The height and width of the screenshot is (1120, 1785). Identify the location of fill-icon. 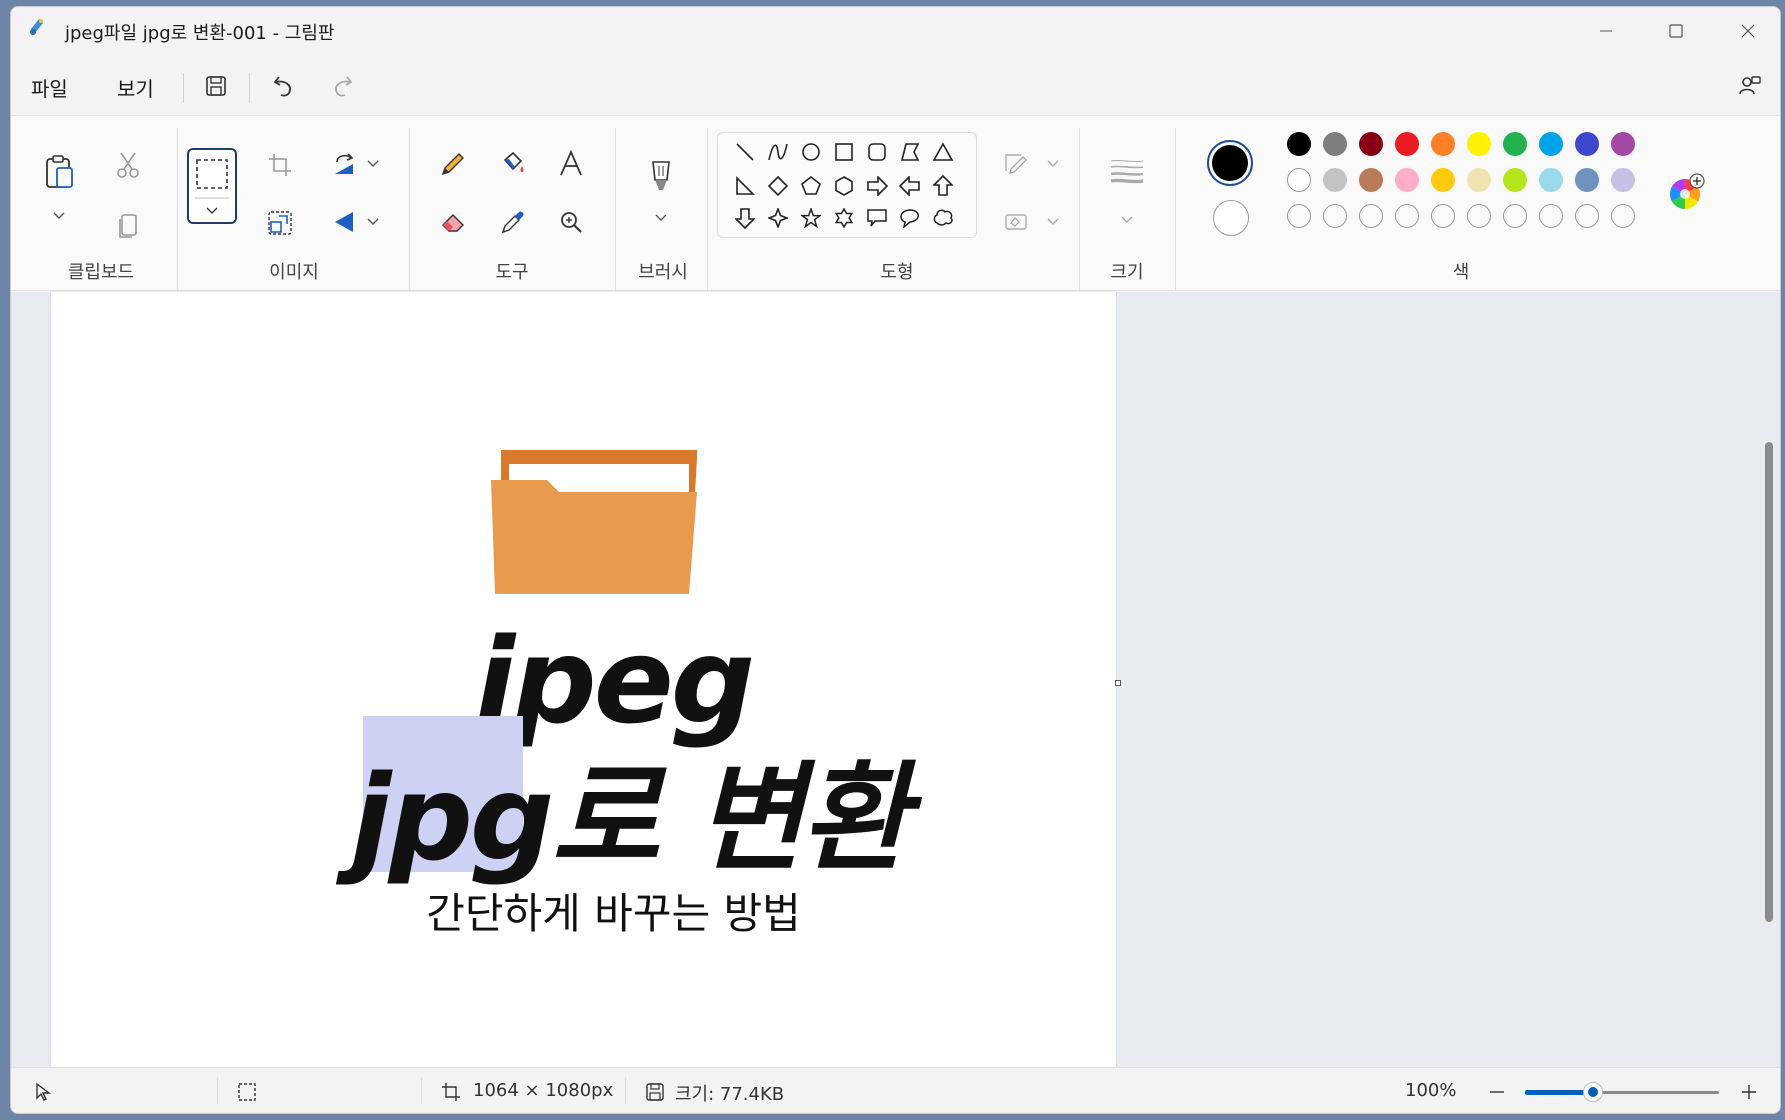
(513, 164).